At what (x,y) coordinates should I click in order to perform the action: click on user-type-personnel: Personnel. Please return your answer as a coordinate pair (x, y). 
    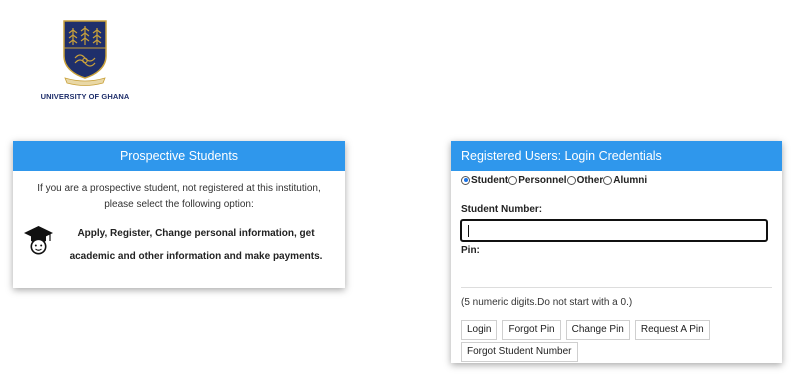
    Looking at the image, I should click on (537, 180).